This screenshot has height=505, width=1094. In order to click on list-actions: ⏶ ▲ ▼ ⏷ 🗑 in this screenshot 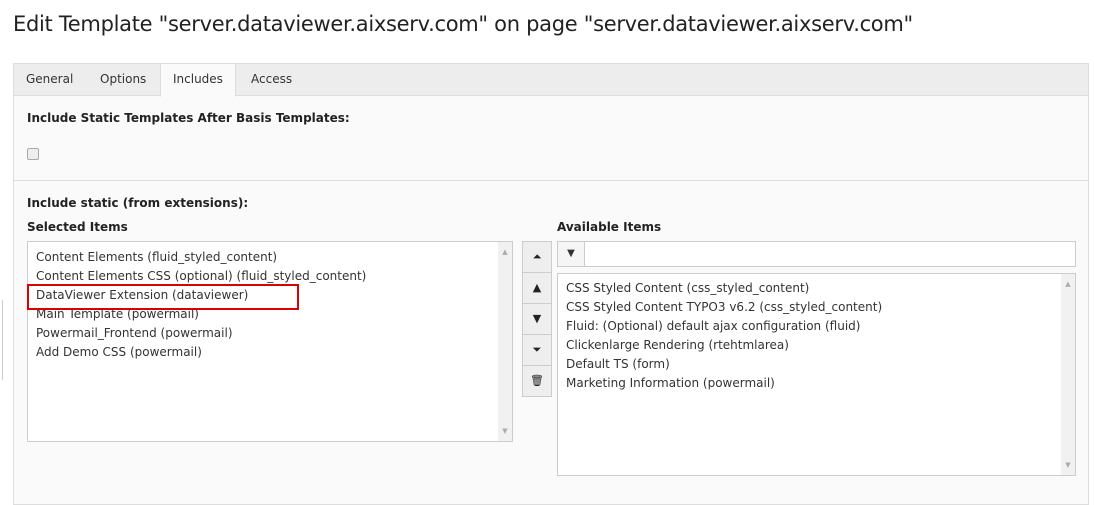, I will do `click(537, 319)`.